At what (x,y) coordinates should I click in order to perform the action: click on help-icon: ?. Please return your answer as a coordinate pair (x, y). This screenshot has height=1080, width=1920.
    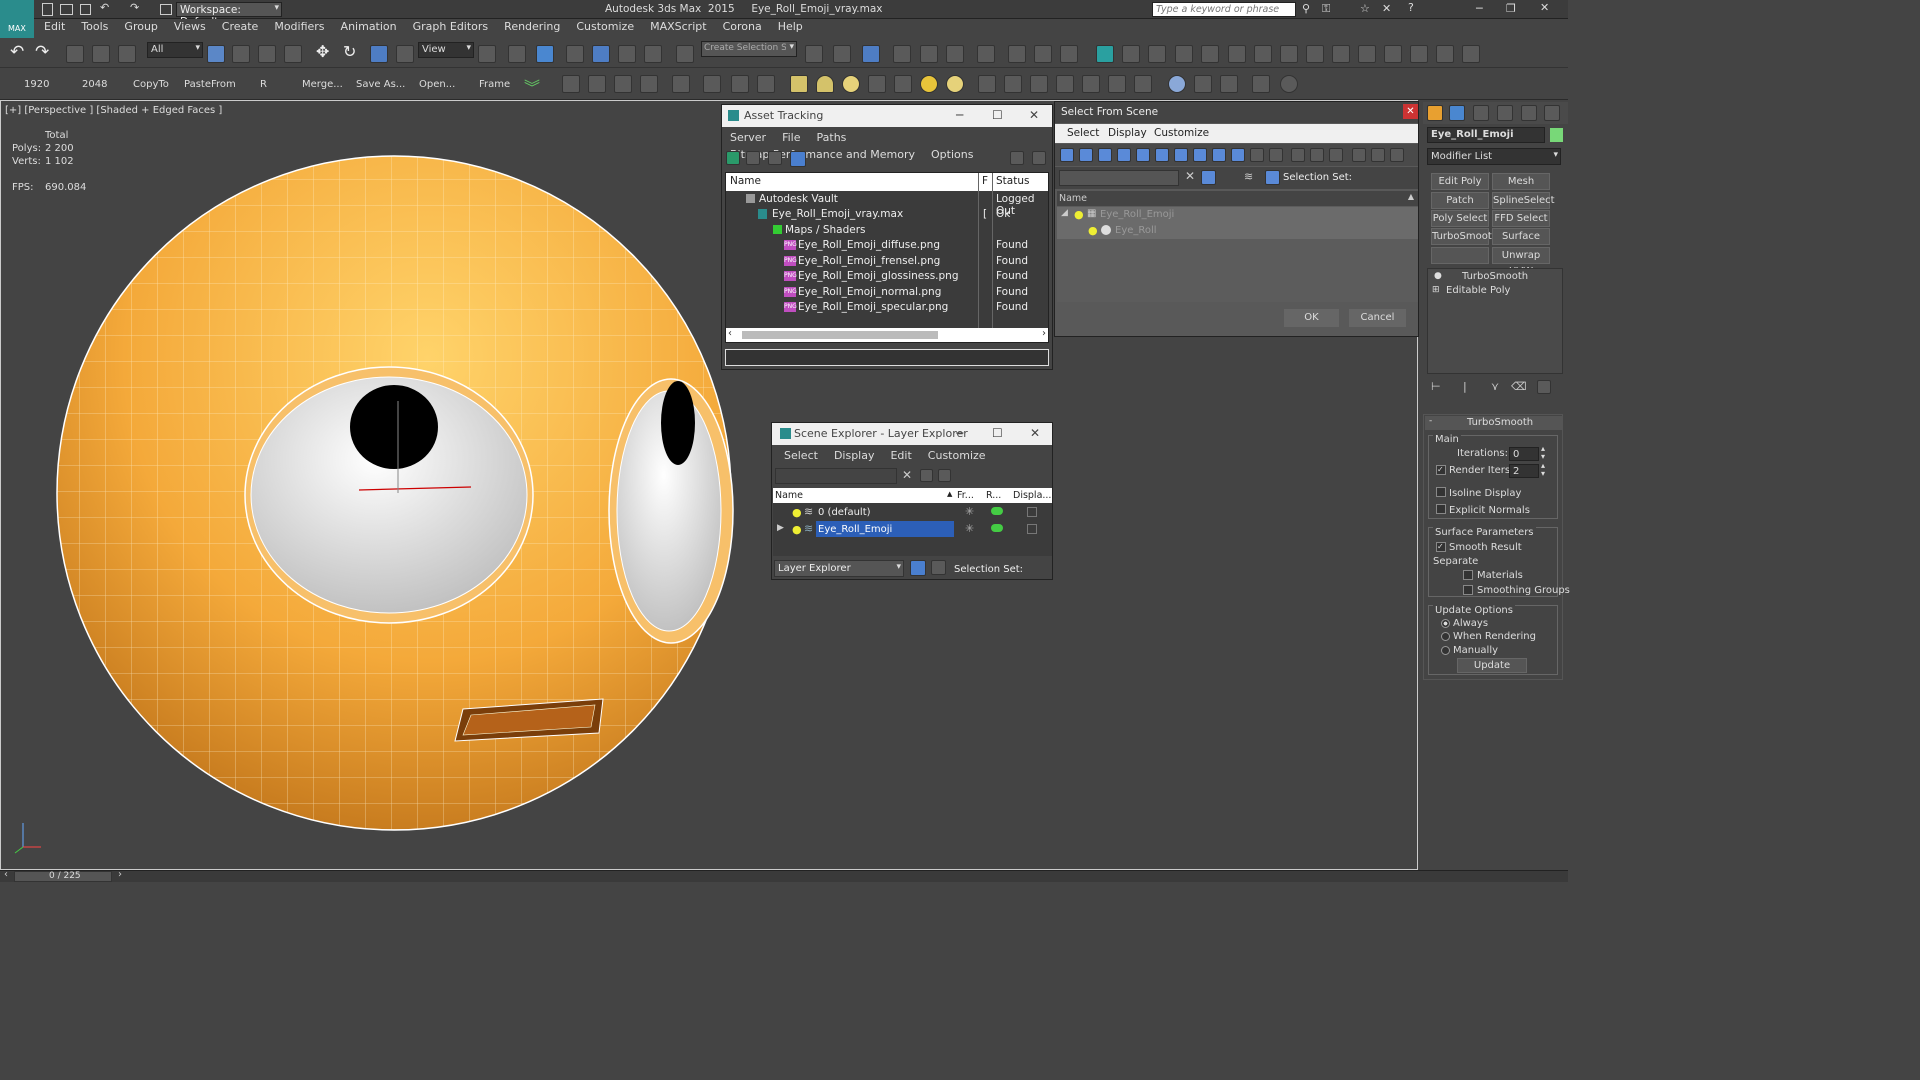
    Looking at the image, I should click on (1411, 7).